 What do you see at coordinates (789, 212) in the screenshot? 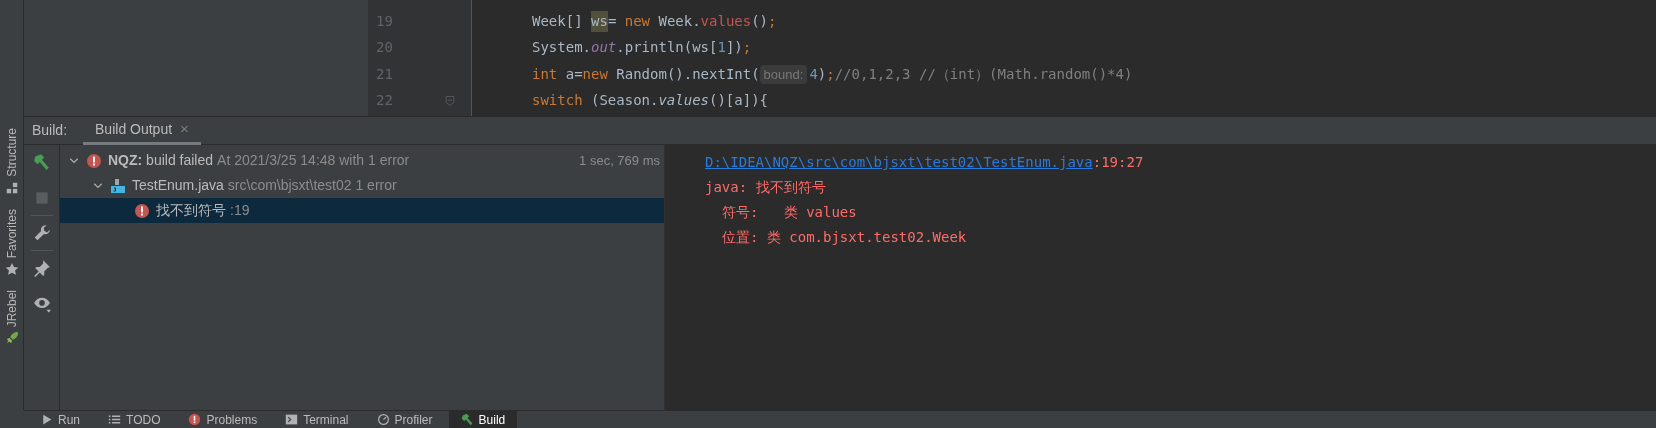
I see `error-detail: 符号: 类 values` at bounding box center [789, 212].